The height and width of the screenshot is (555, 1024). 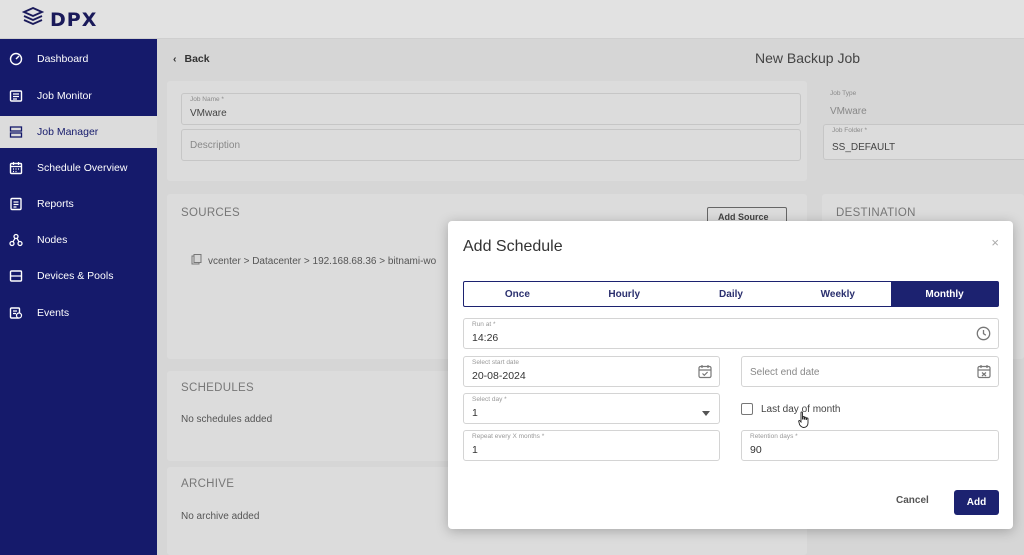 What do you see at coordinates (591, 408) in the screenshot?
I see `select-day-dropdown: Select day * 1` at bounding box center [591, 408].